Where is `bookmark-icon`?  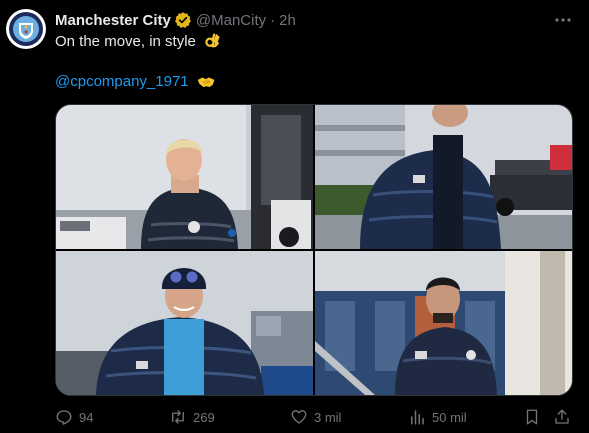
bookmark-icon is located at coordinates (532, 417).